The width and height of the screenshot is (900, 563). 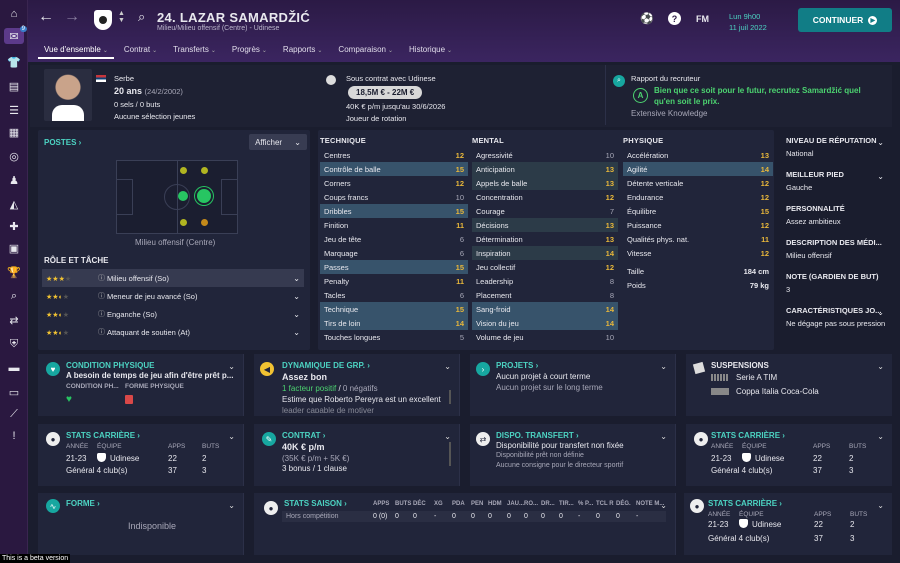 I want to click on scouting-icon: ♟, so click(x=14, y=180).